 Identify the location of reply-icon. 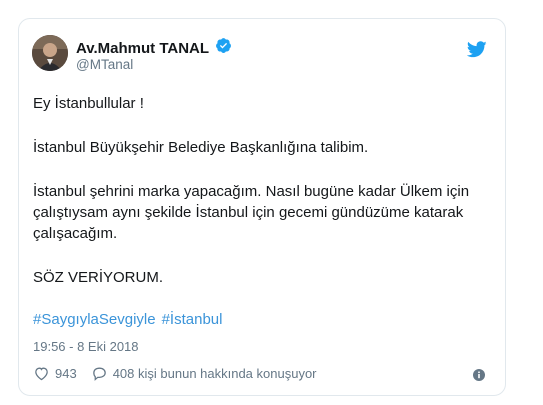
(99, 374).